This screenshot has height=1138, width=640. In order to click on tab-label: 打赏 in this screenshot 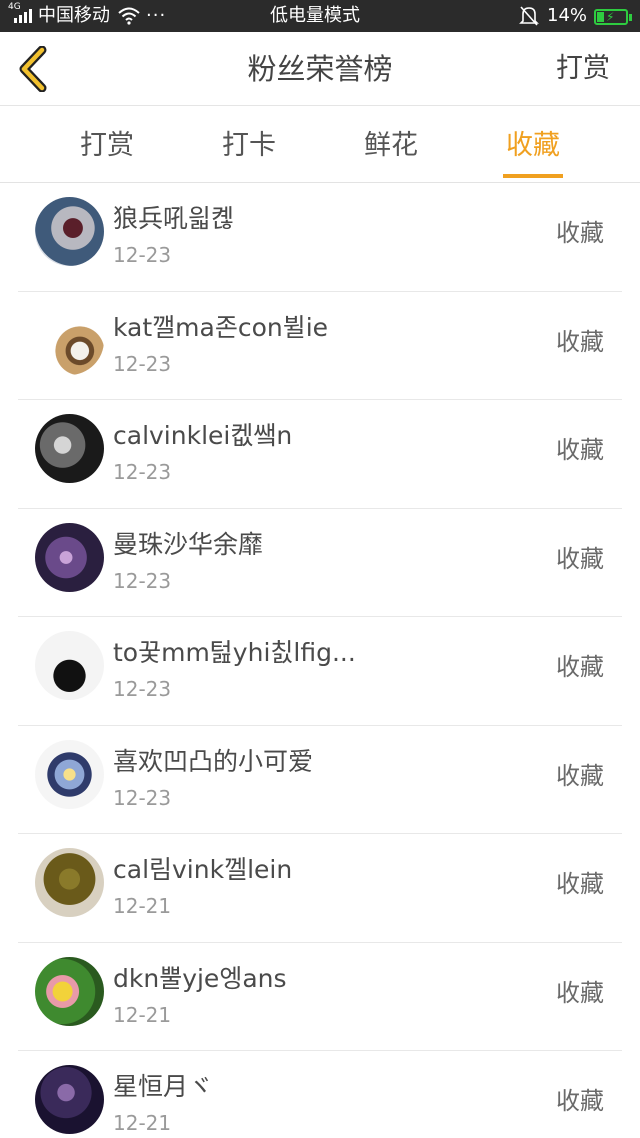, I will do `click(107, 145)`.